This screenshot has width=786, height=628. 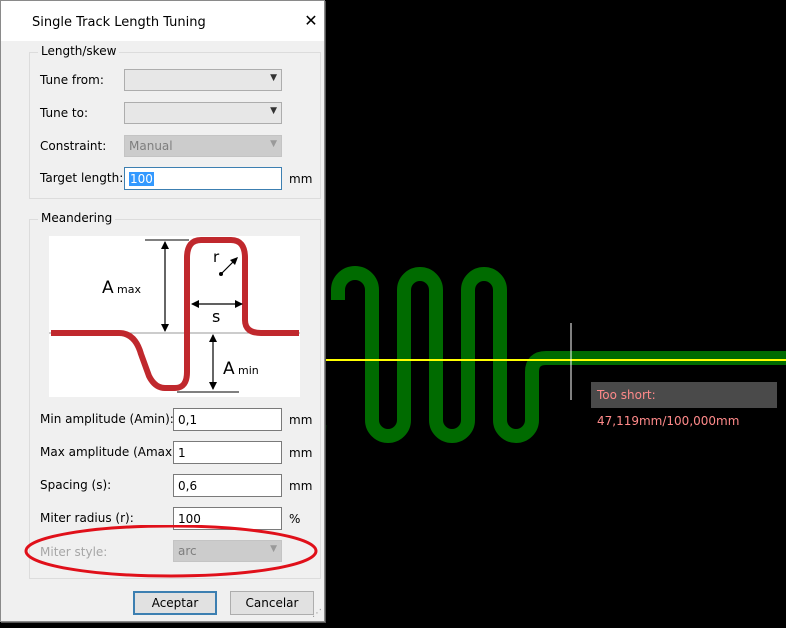 I want to click on tune-to-label: Tune to:, so click(x=64, y=113).